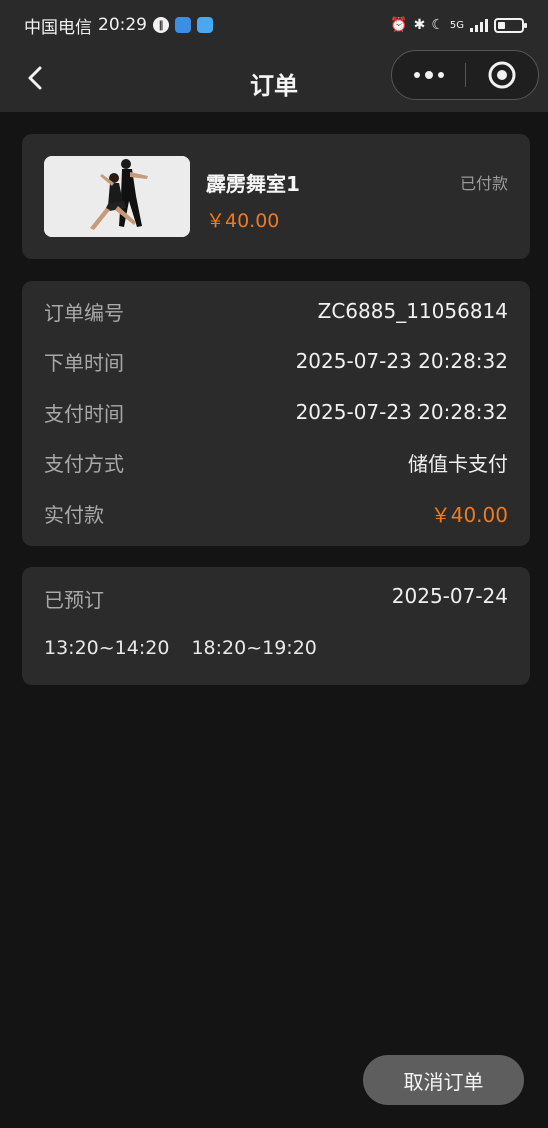  I want to click on info-label: 下单时间, so click(84, 362).